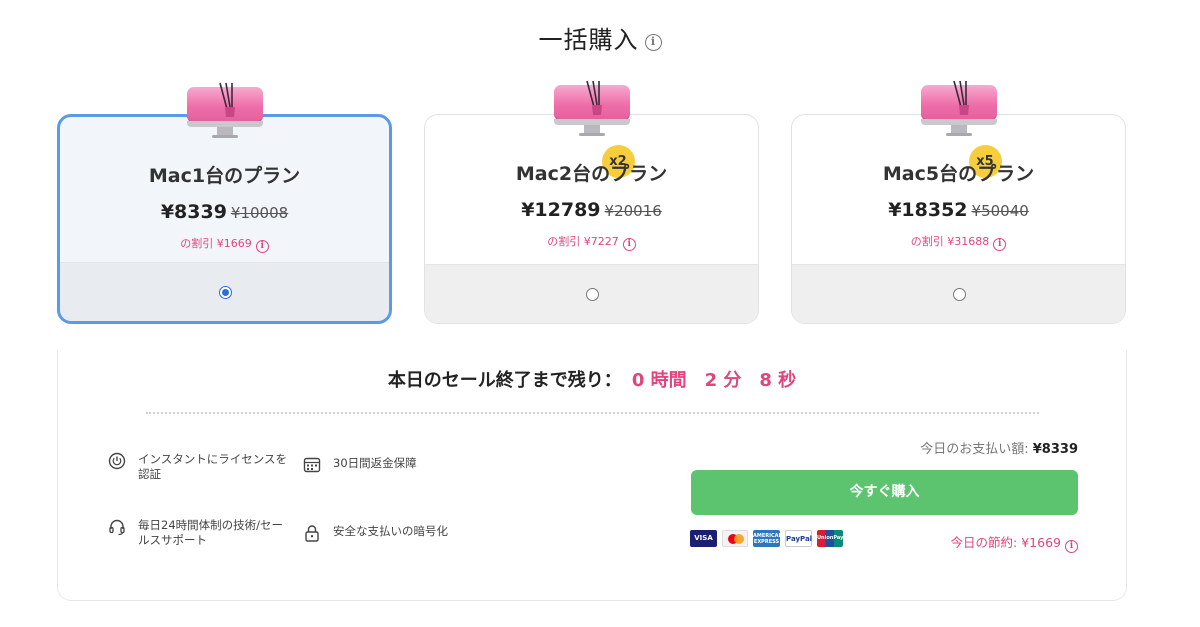 Image resolution: width=1200 pixels, height=627 pixels. I want to click on feature-instant-activation: インスタントにライセンスを 認証, so click(203, 467).